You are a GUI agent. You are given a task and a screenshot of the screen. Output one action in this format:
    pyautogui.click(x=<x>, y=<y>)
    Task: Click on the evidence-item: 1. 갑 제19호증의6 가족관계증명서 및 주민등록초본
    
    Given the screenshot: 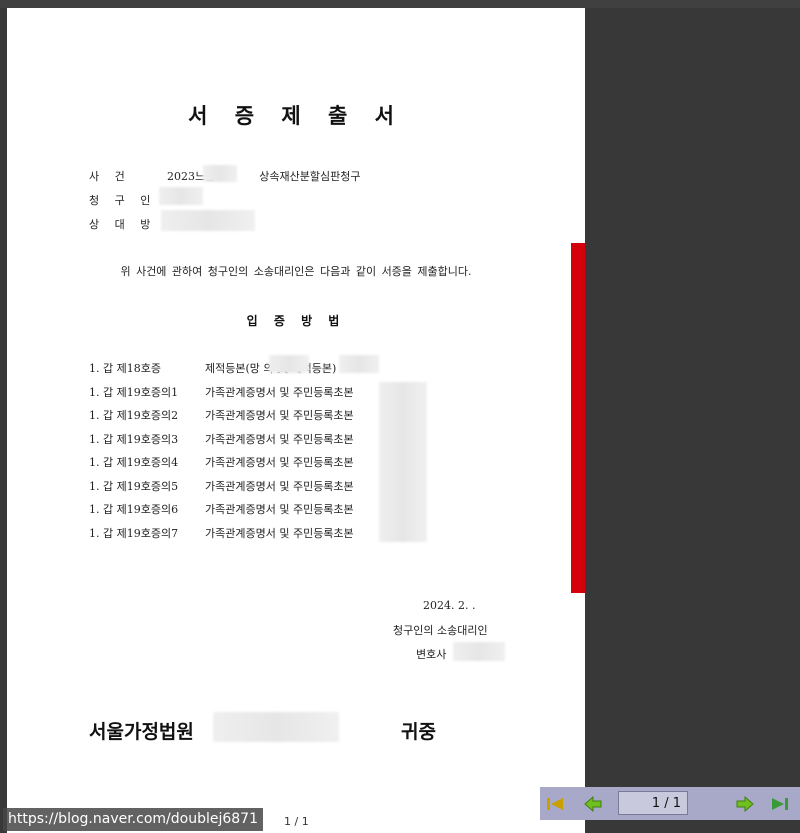 What is the action you would take?
    pyautogui.click(x=221, y=509)
    